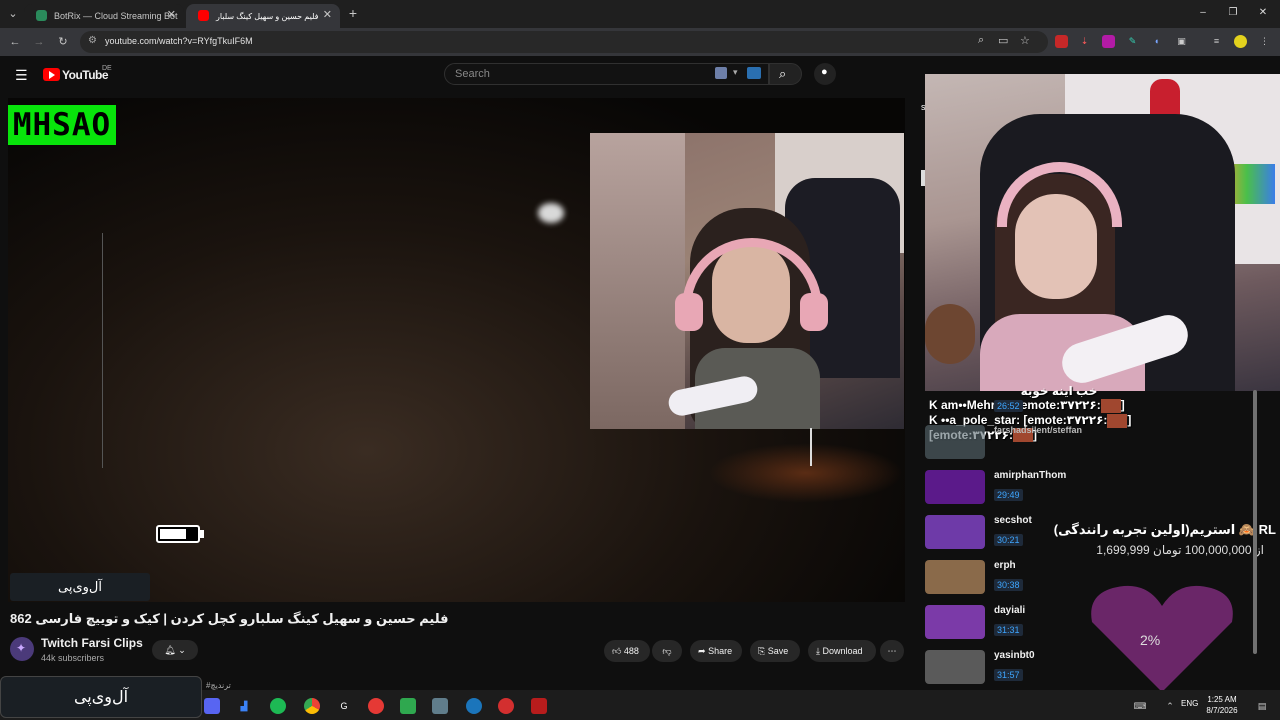 The height and width of the screenshot is (720, 1280). Describe the element at coordinates (1264, 41) in the screenshot. I see `menu-kebab-icon: ⋮` at that location.